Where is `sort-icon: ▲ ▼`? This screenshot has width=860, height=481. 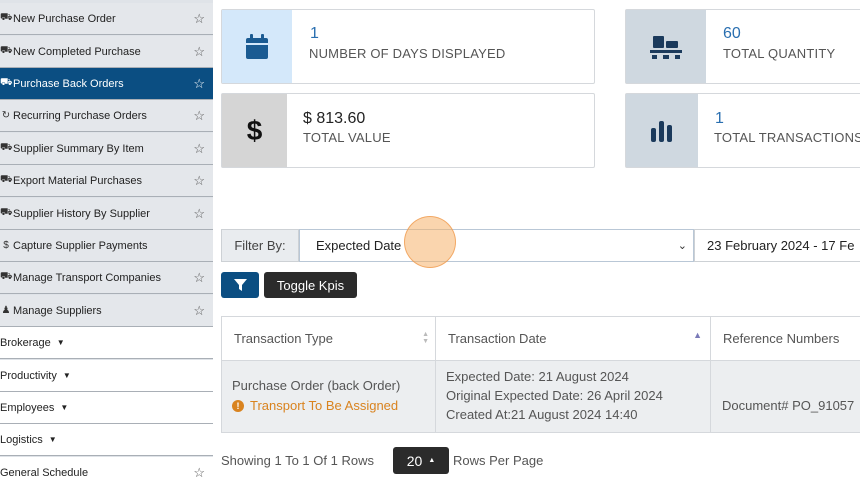
sort-icon: ▲ ▼ is located at coordinates (425, 338).